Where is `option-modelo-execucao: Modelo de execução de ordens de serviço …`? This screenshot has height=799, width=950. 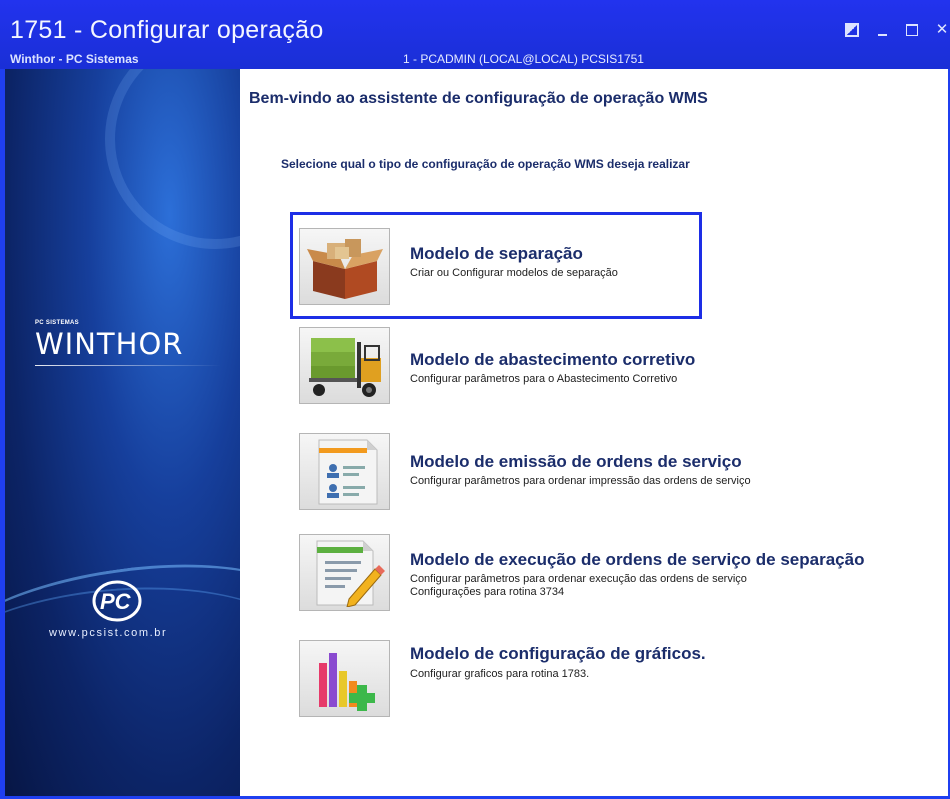 option-modelo-execucao: Modelo de execução de ordens de serviço … is located at coordinates (594, 574).